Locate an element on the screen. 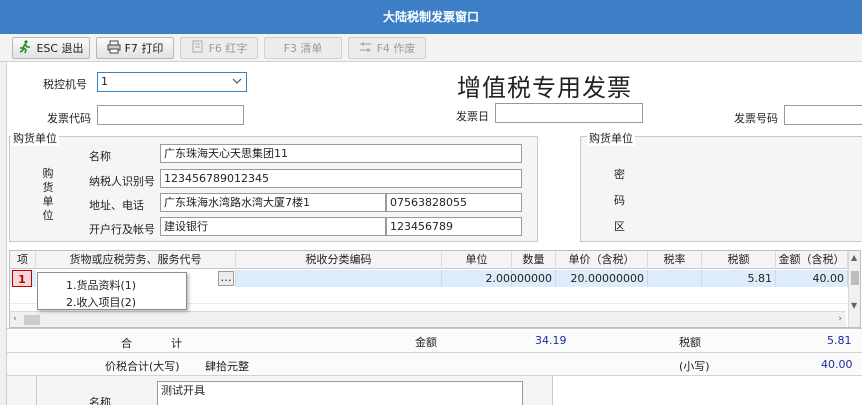  invoice-date-field is located at coordinates (569, 113).